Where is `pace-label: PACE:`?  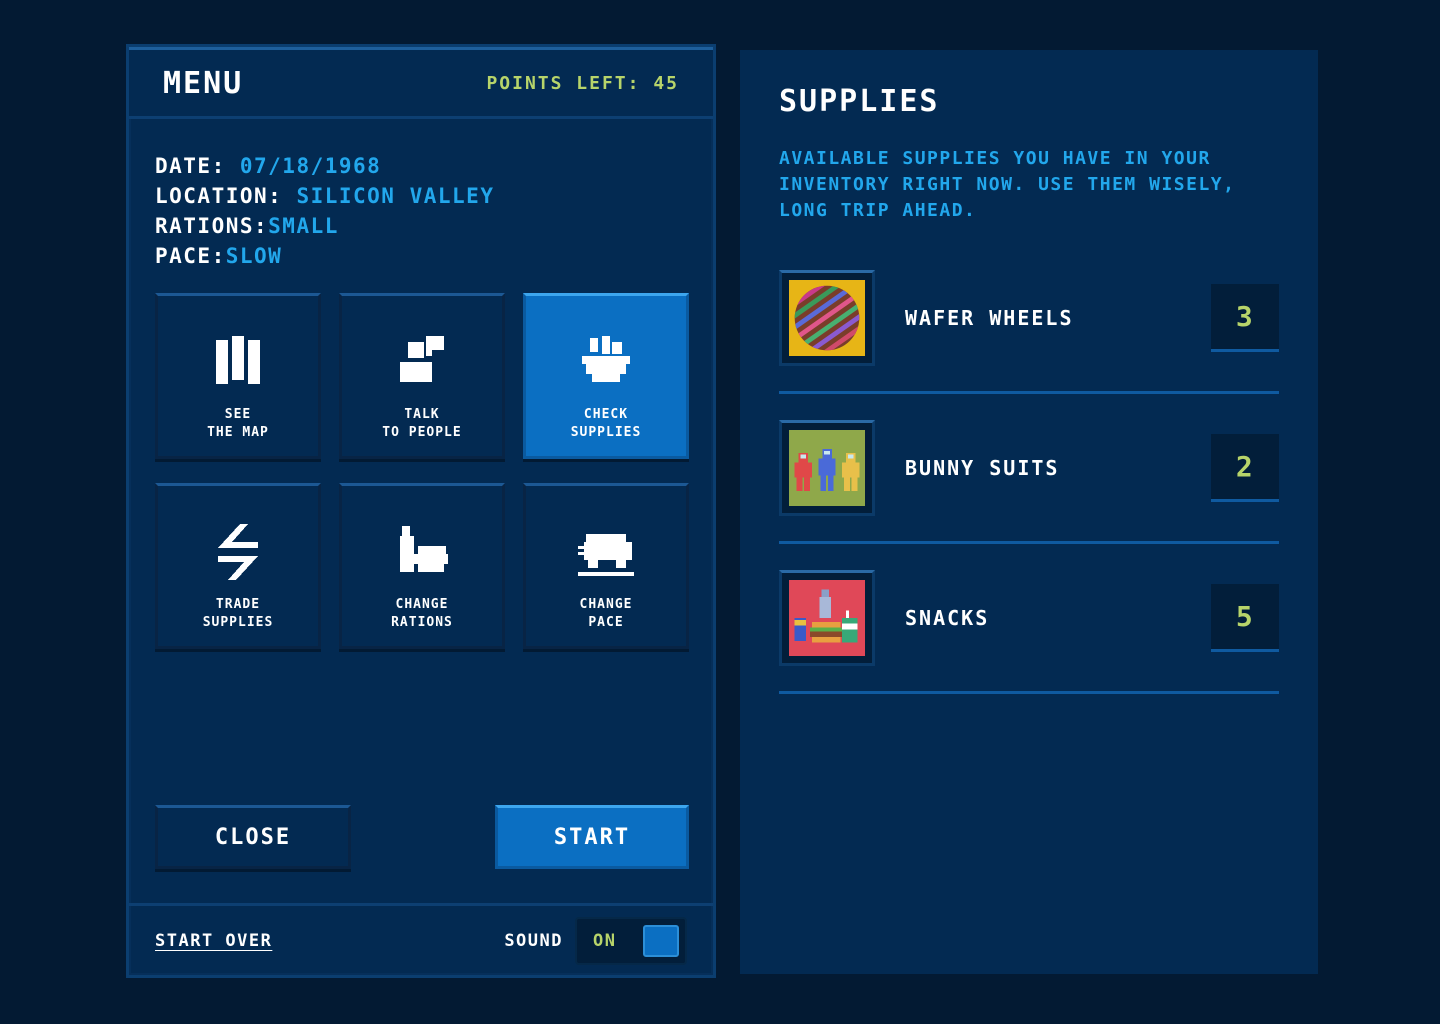
pace-label: PACE: is located at coordinates (190, 256).